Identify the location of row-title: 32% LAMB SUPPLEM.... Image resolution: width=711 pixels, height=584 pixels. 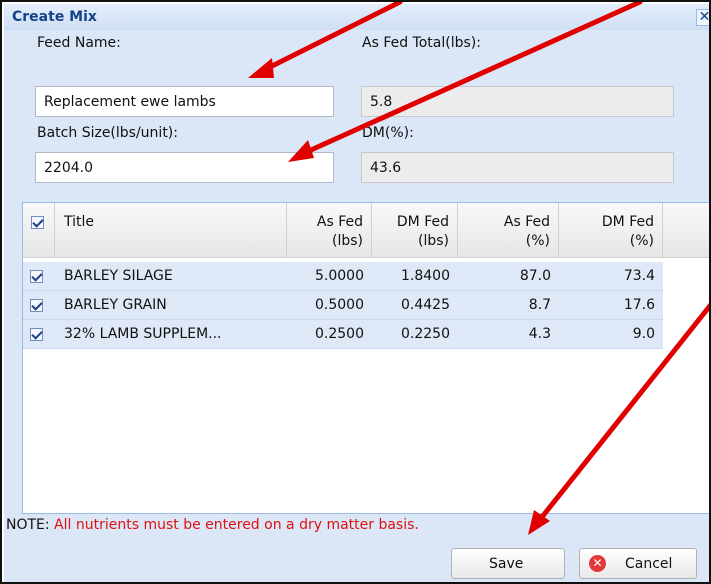
(143, 334).